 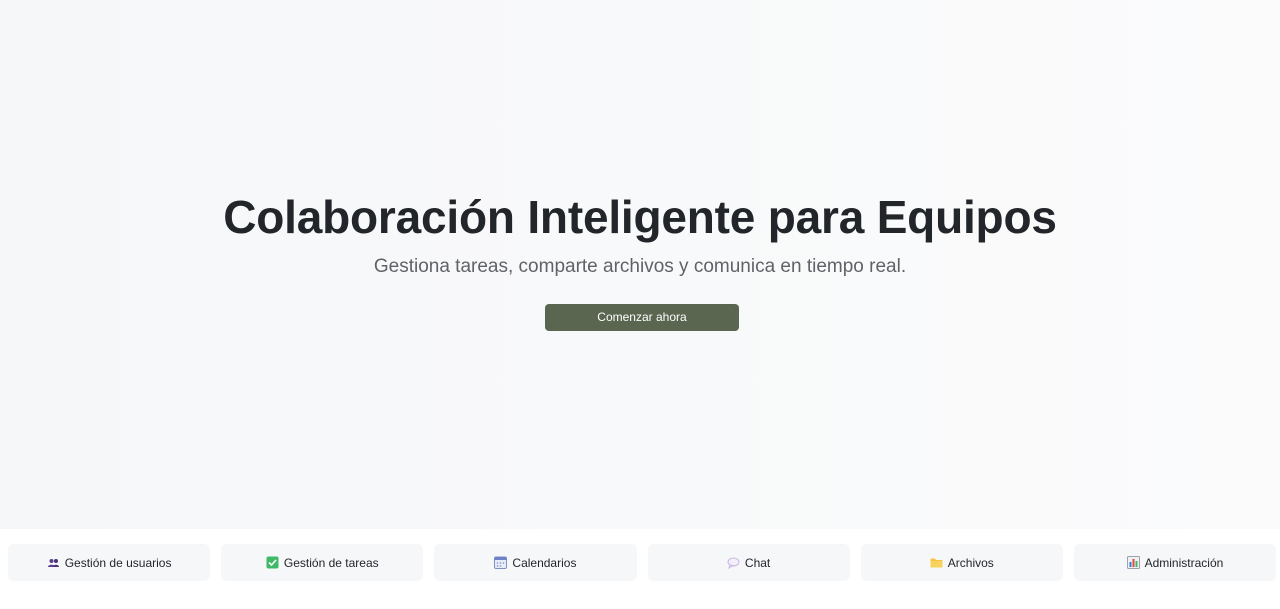 What do you see at coordinates (272, 562) in the screenshot?
I see `checkbox-icon` at bounding box center [272, 562].